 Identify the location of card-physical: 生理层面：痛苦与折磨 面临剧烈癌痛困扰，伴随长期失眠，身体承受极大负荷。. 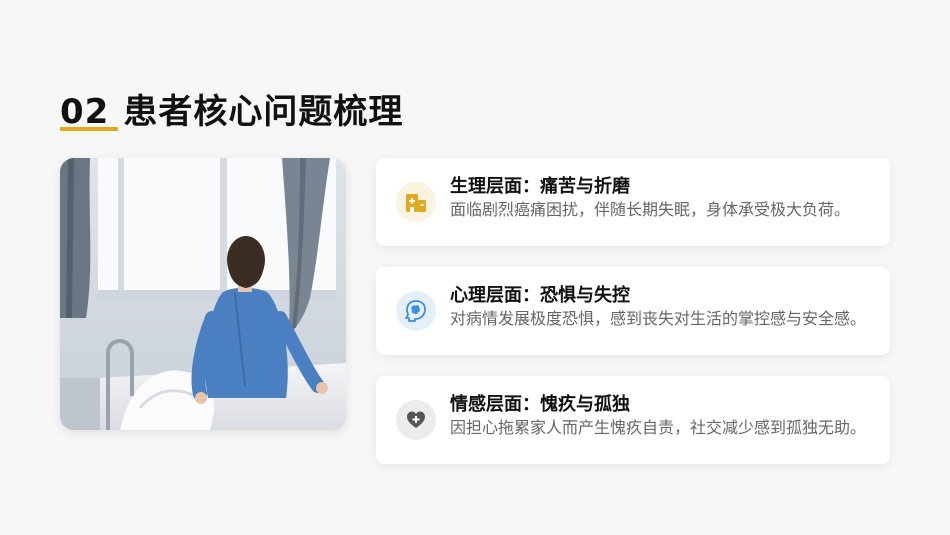
(633, 202).